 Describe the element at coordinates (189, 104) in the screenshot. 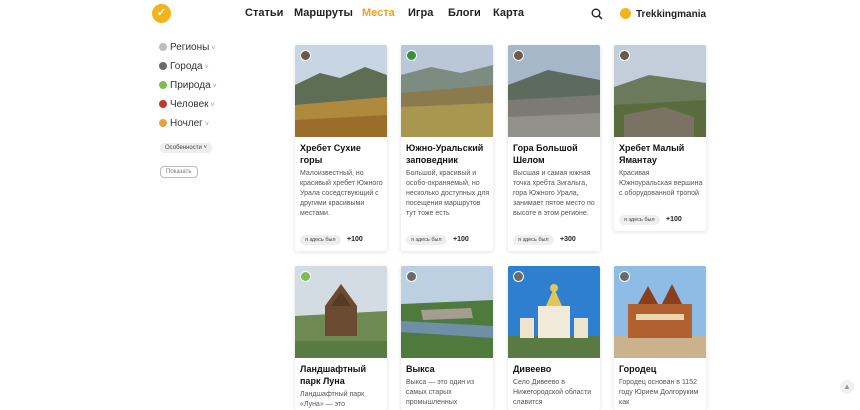

I see `filter-human-label: Человек` at that location.